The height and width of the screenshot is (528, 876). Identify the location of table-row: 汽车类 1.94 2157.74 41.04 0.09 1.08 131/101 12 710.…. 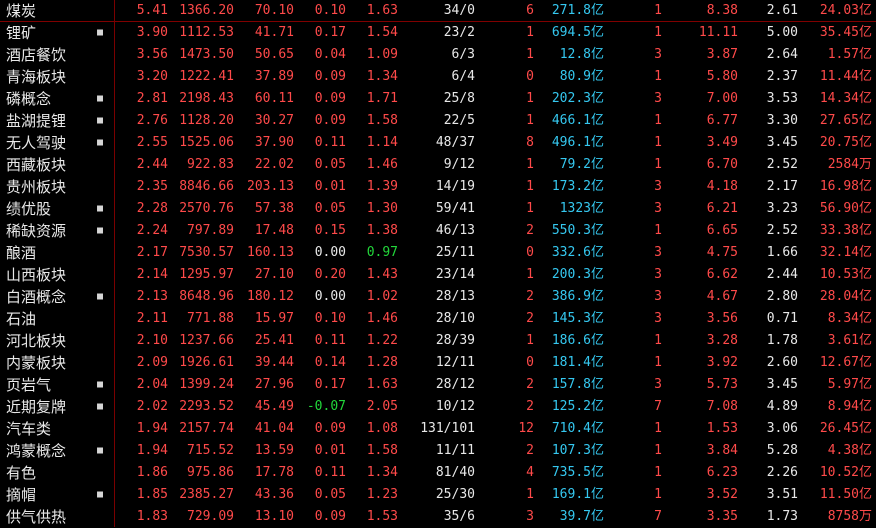
(438, 429).